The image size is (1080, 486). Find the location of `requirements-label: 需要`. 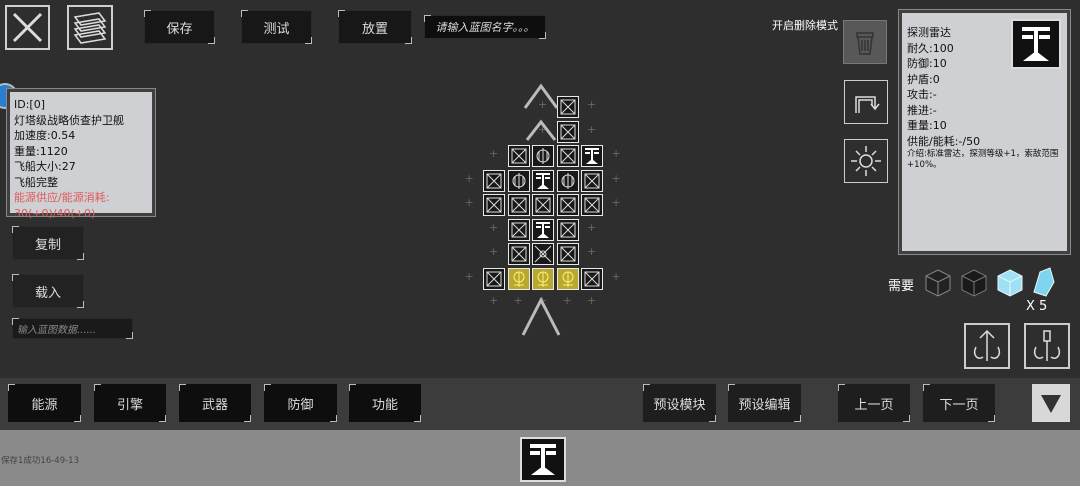

requirements-label: 需要 is located at coordinates (901, 286).